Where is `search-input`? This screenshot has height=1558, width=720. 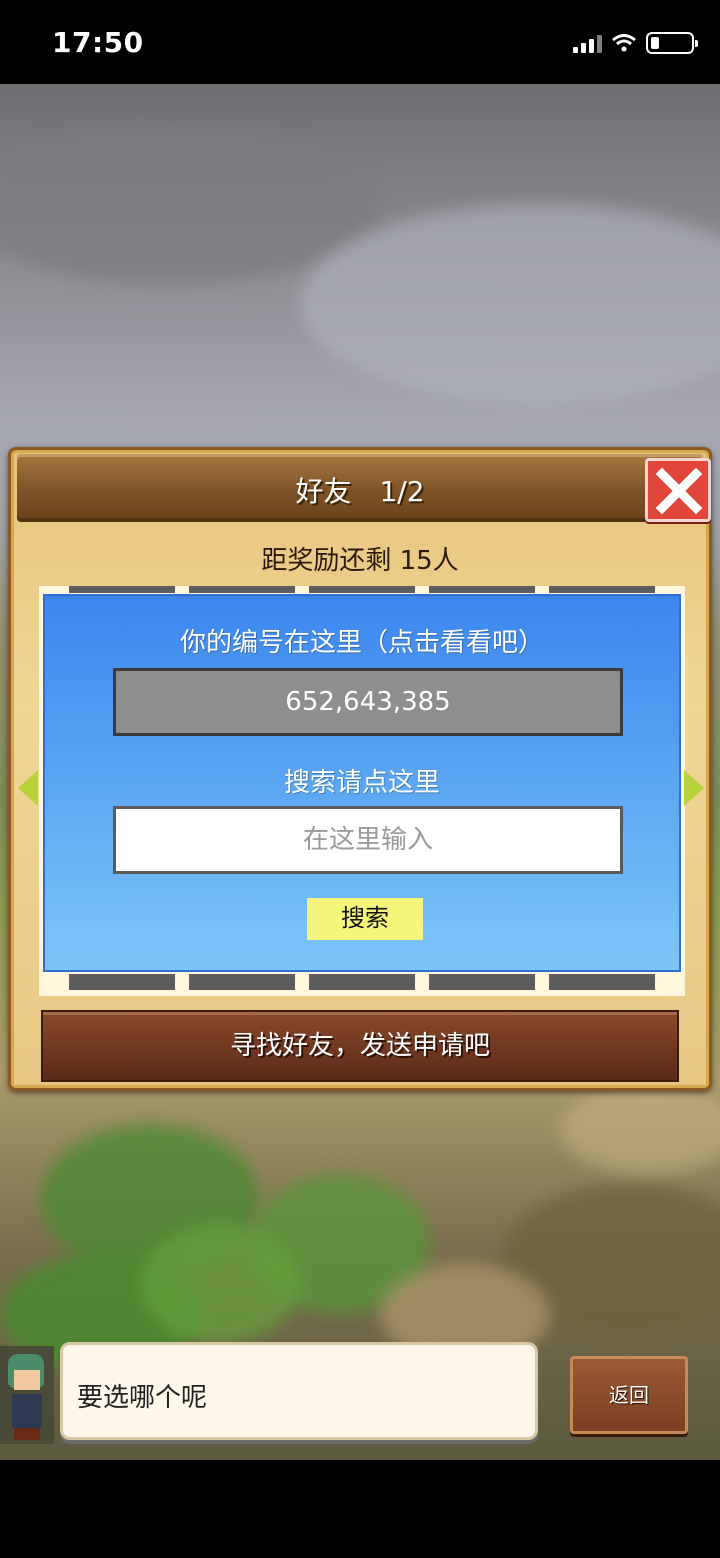 search-input is located at coordinates (368, 840).